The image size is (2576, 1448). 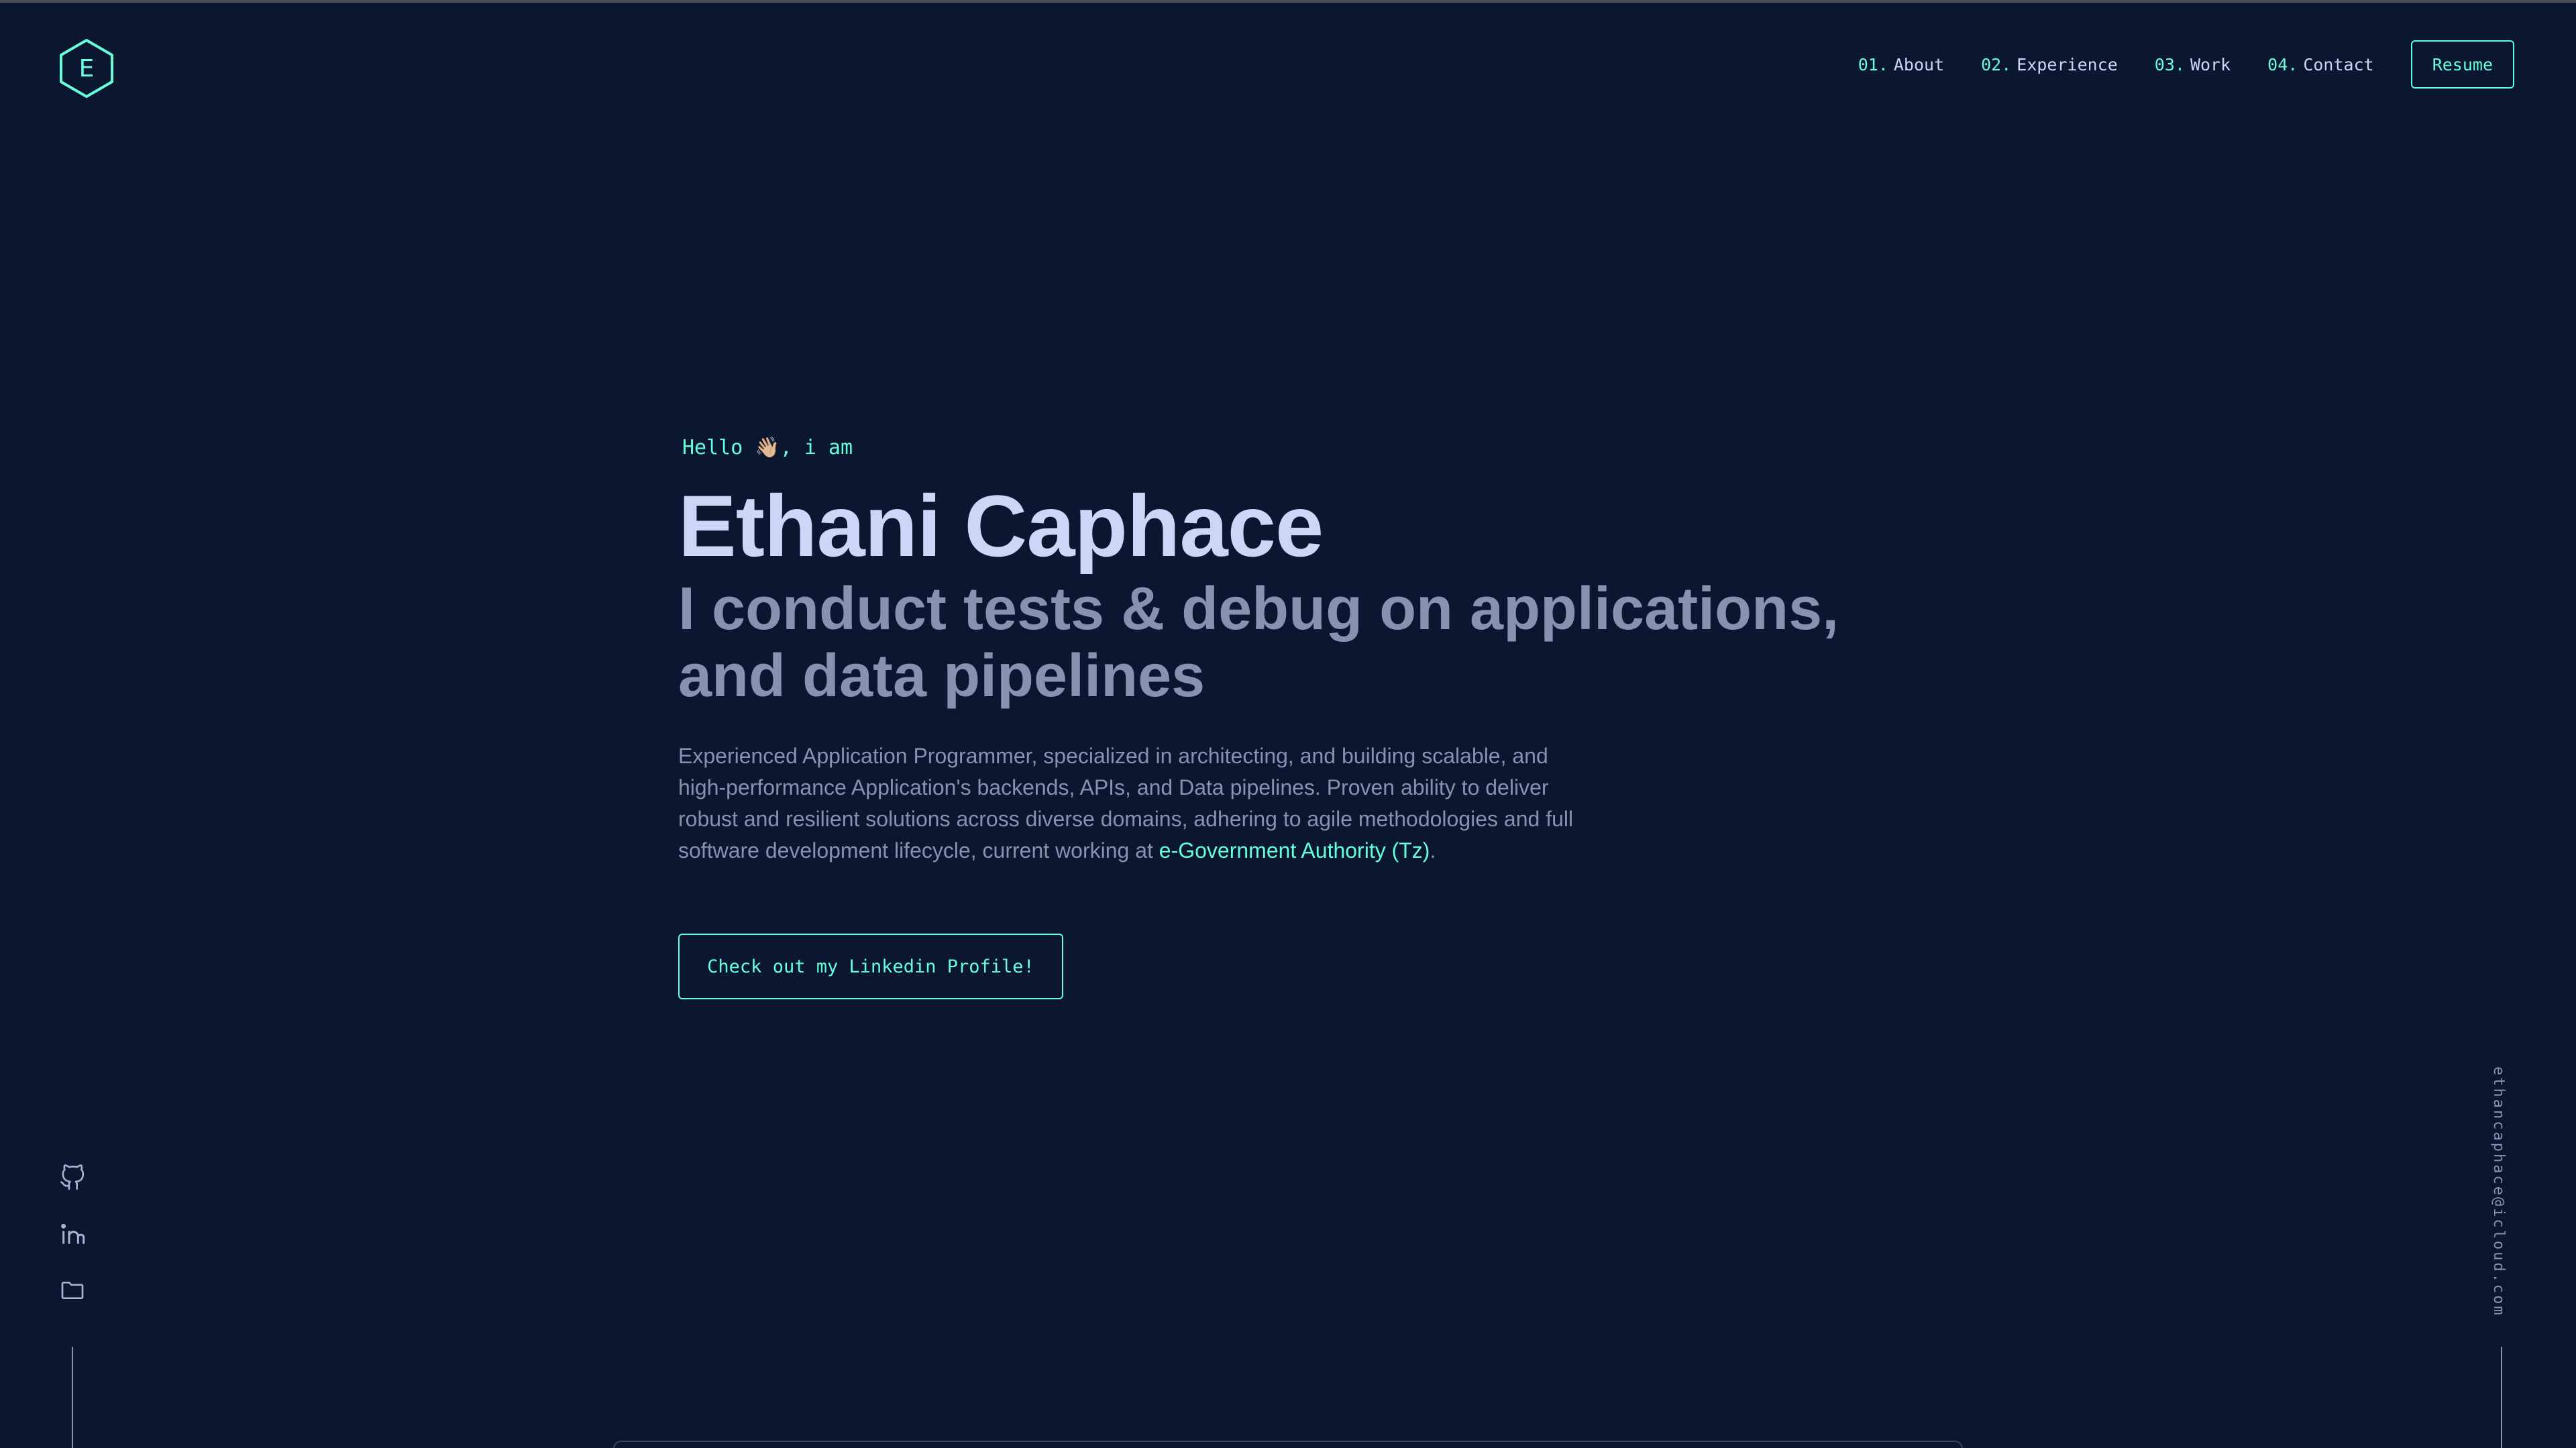 What do you see at coordinates (870, 966) in the screenshot?
I see `linkedin-profile-button: Check out my Linkedin Profile!` at bounding box center [870, 966].